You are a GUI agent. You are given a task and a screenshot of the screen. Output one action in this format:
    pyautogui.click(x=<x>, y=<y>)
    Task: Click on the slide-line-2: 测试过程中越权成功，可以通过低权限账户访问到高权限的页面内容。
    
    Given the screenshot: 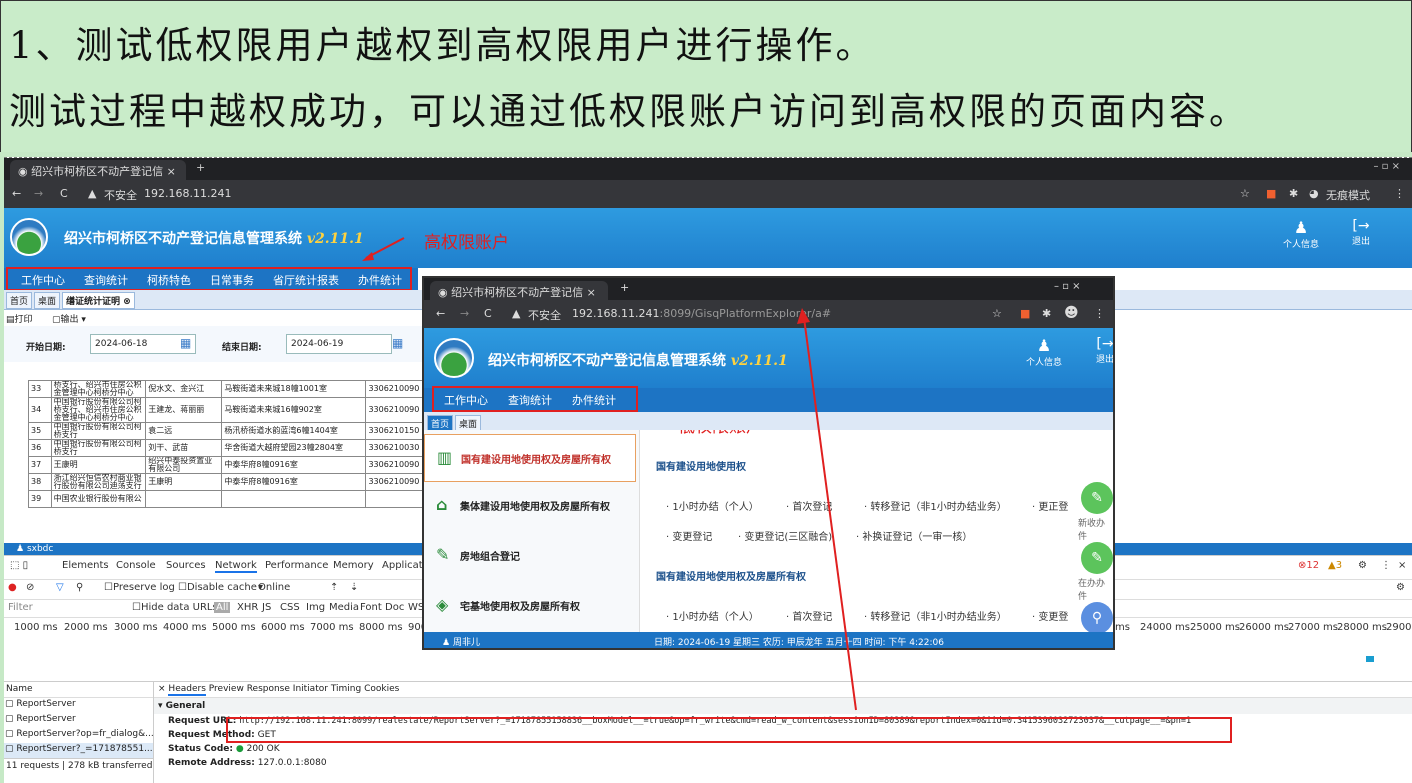 What is the action you would take?
    pyautogui.click(x=629, y=111)
    